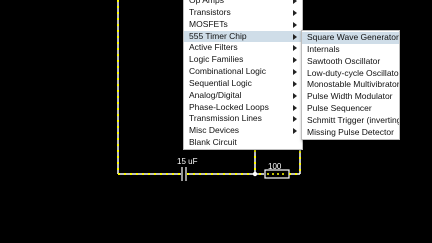 The width and height of the screenshot is (432, 243). I want to click on submenu-item-pulse-sequencer: Pulse Sequencer, so click(350, 109).